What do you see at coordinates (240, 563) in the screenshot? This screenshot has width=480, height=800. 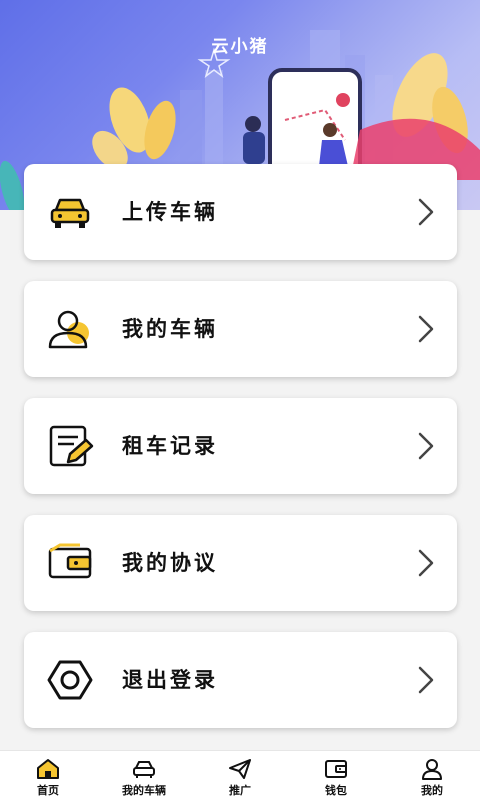 I see `menu-item-my-agreements: 我的协议` at bounding box center [240, 563].